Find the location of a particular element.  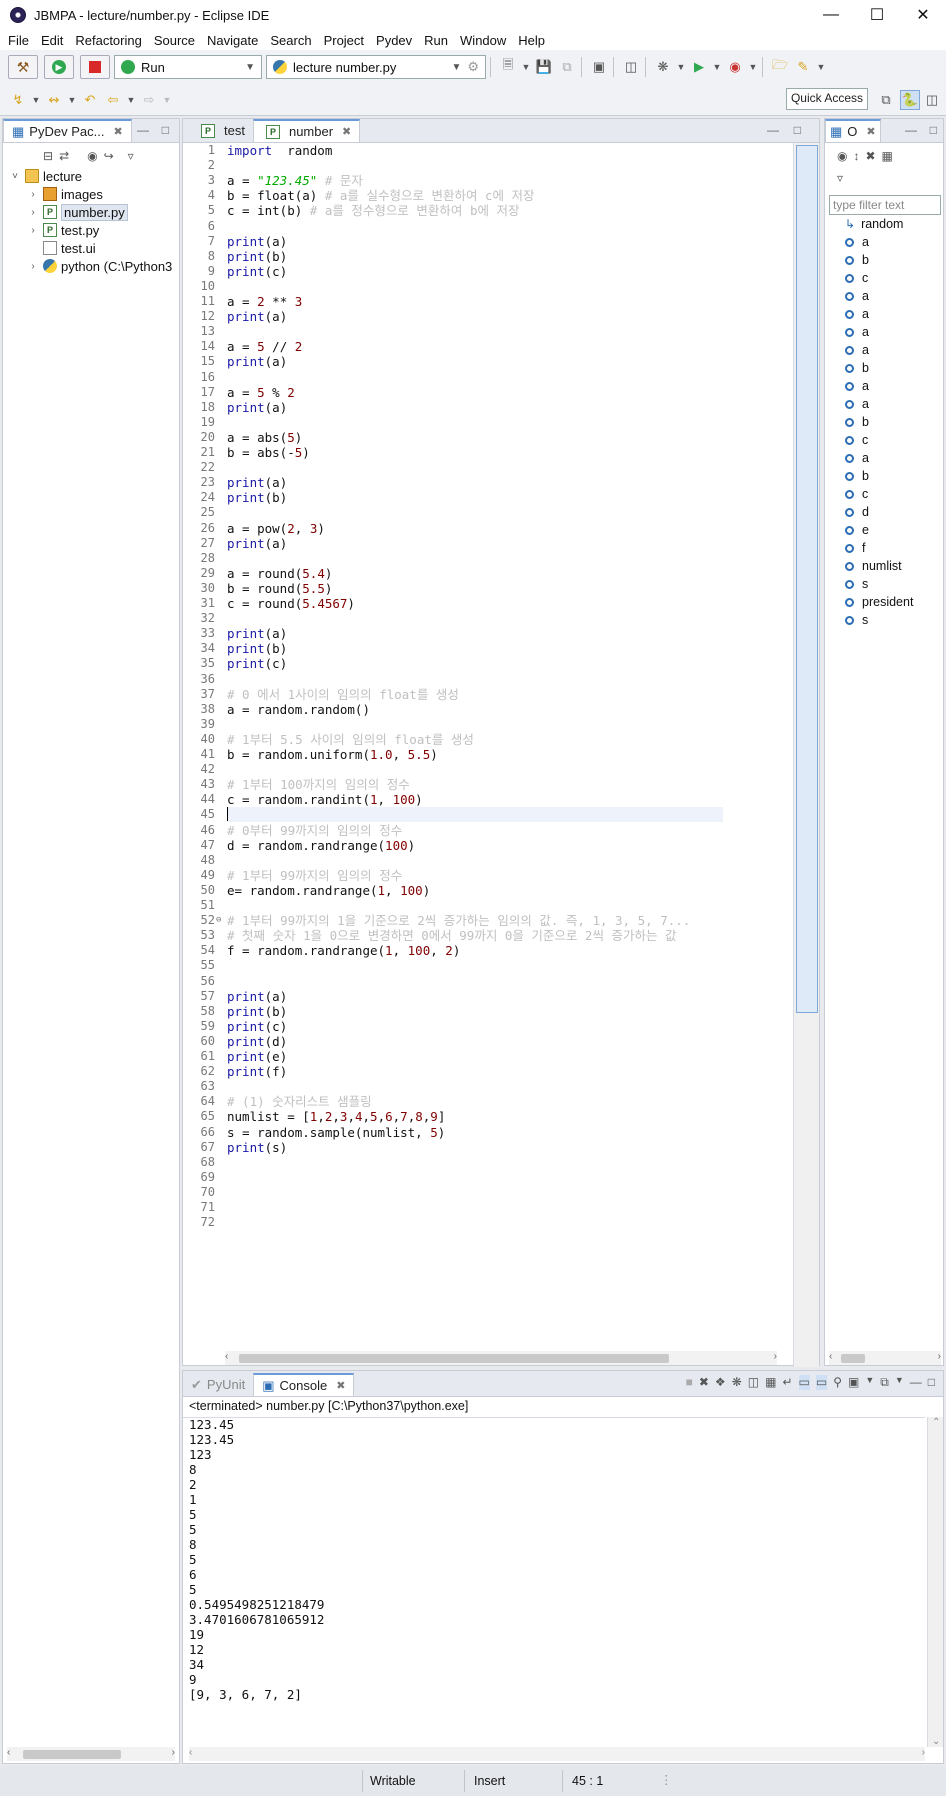

run-mode-combo: Run ▼ is located at coordinates (188, 67).